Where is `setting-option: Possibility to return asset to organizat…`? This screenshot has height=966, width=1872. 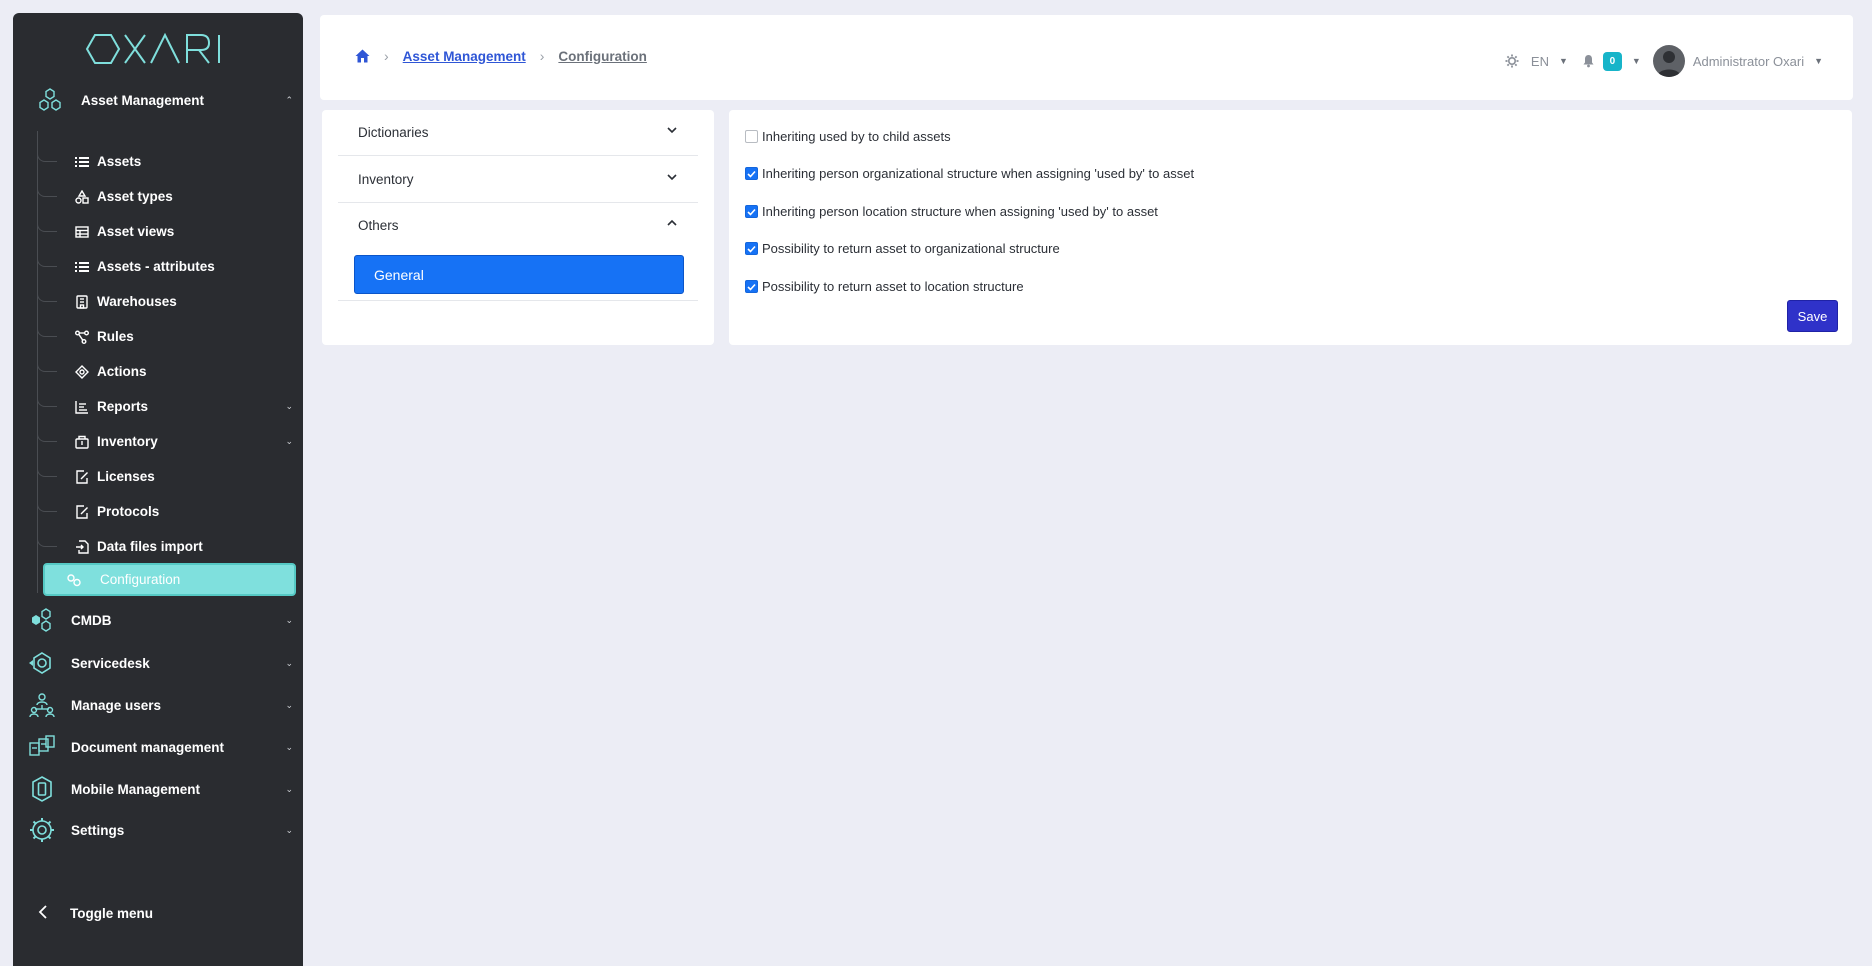 setting-option: Possibility to return asset to organizat… is located at coordinates (902, 248).